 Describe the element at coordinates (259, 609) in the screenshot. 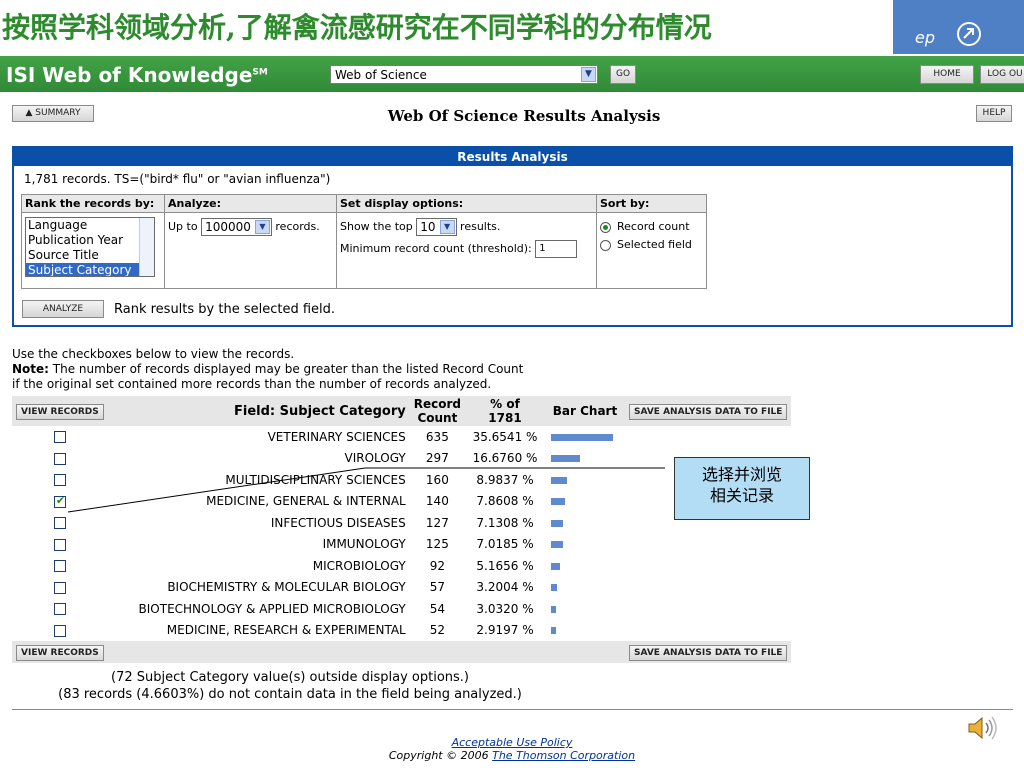

I see `row-field: BIOTECHNOLOGY & APPLIED MICROBIOLOGY` at that location.